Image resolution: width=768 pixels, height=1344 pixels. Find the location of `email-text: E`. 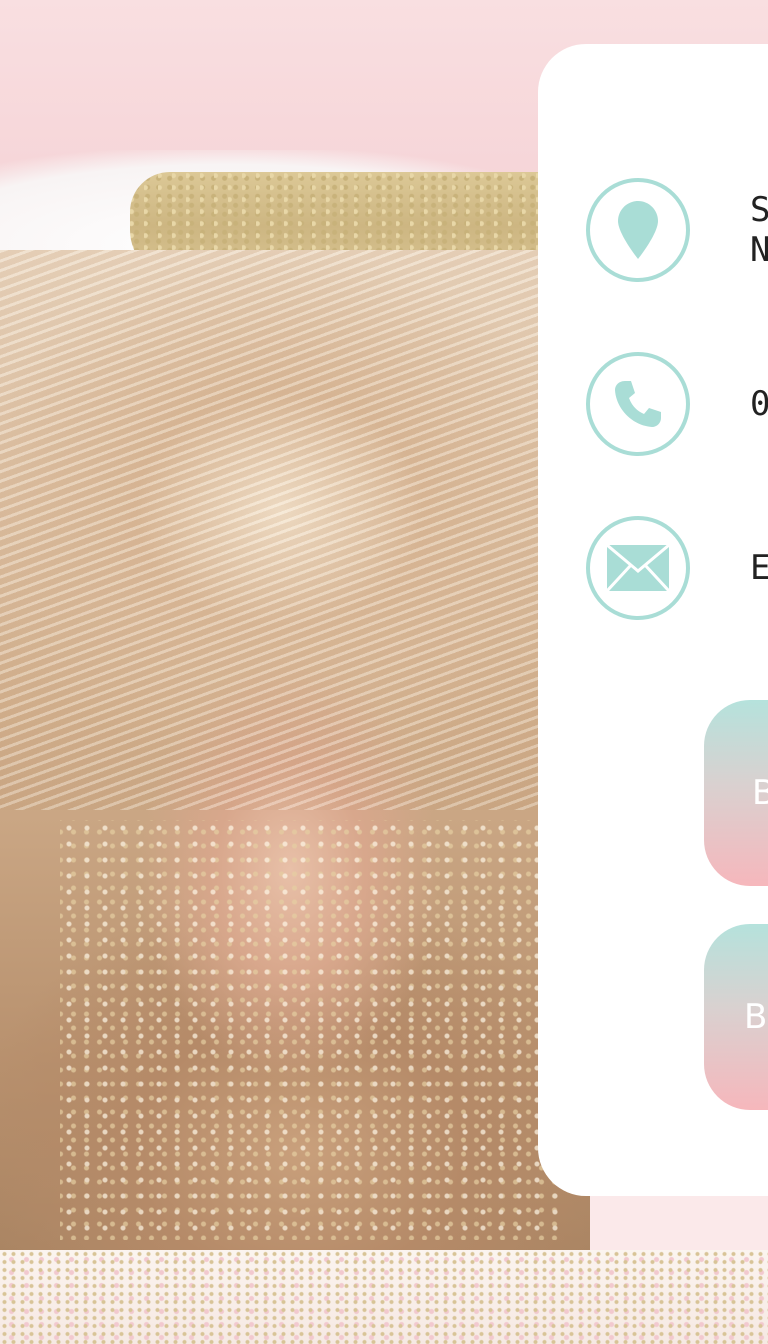

email-text: E is located at coordinates (759, 568).